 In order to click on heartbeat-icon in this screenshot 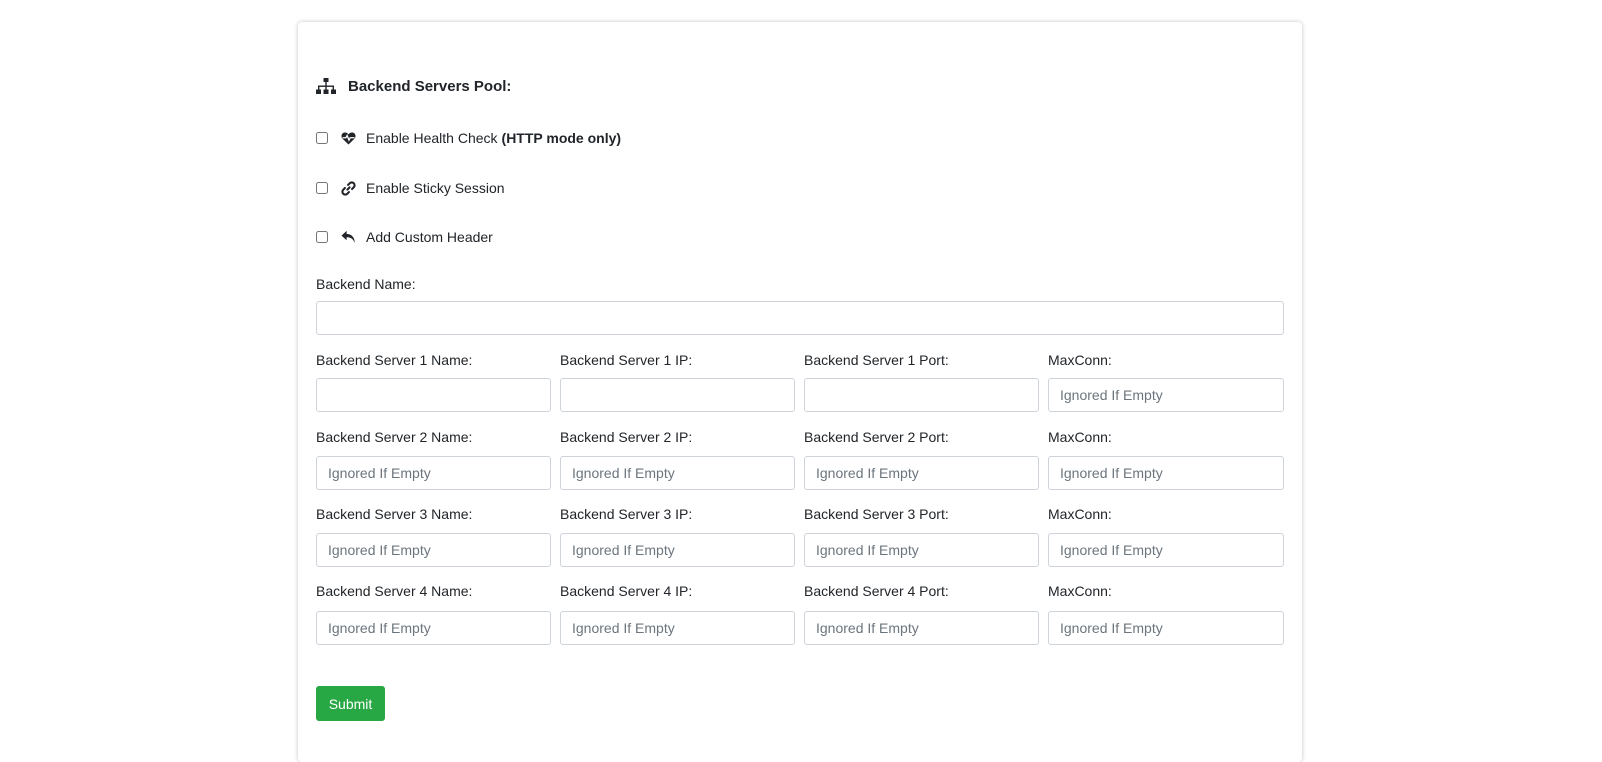, I will do `click(348, 138)`.